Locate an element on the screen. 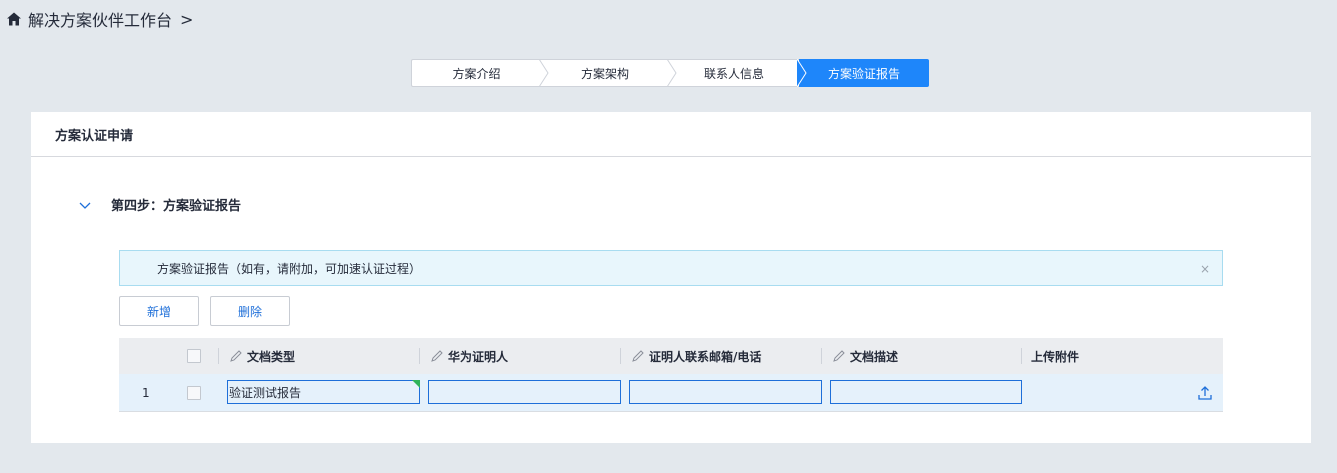 The image size is (1337, 473). table-row: 1 验证测试报告 is located at coordinates (671, 393).